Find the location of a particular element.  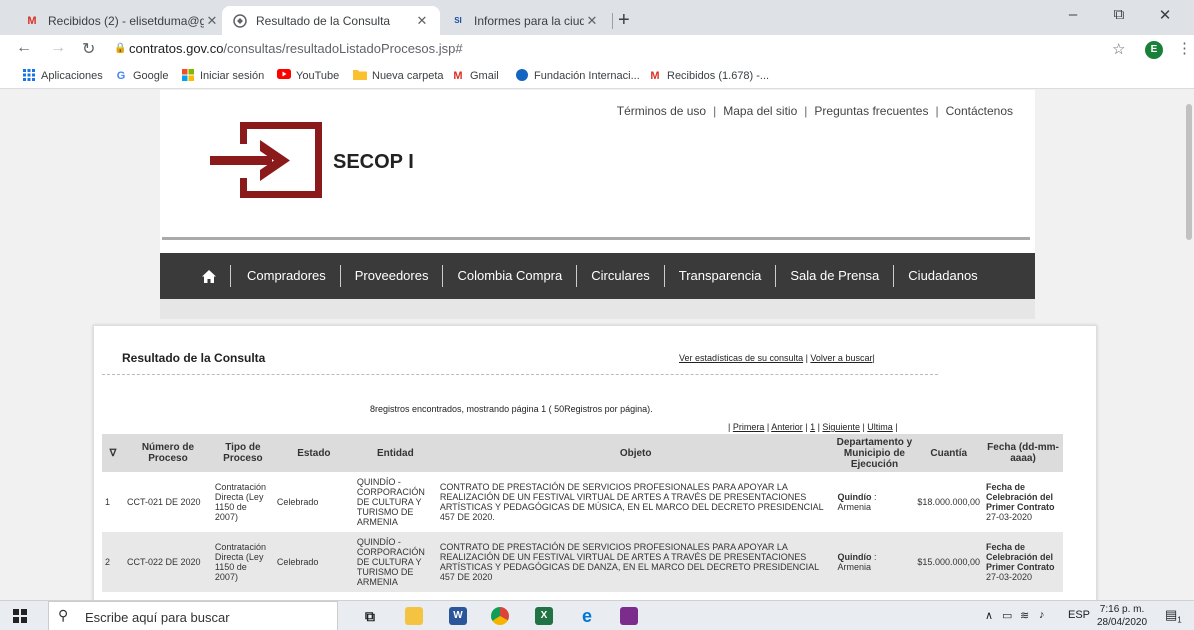

profile-avatar: E is located at coordinates (1154, 50).